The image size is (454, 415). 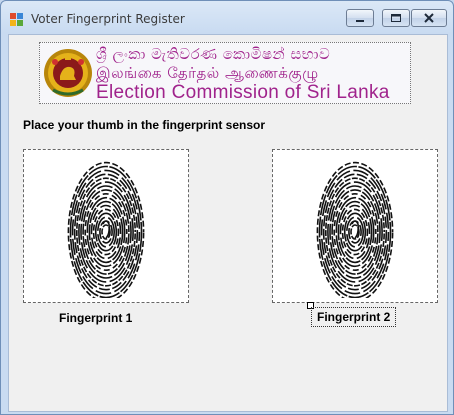 I want to click on close-icon, so click(x=429, y=18).